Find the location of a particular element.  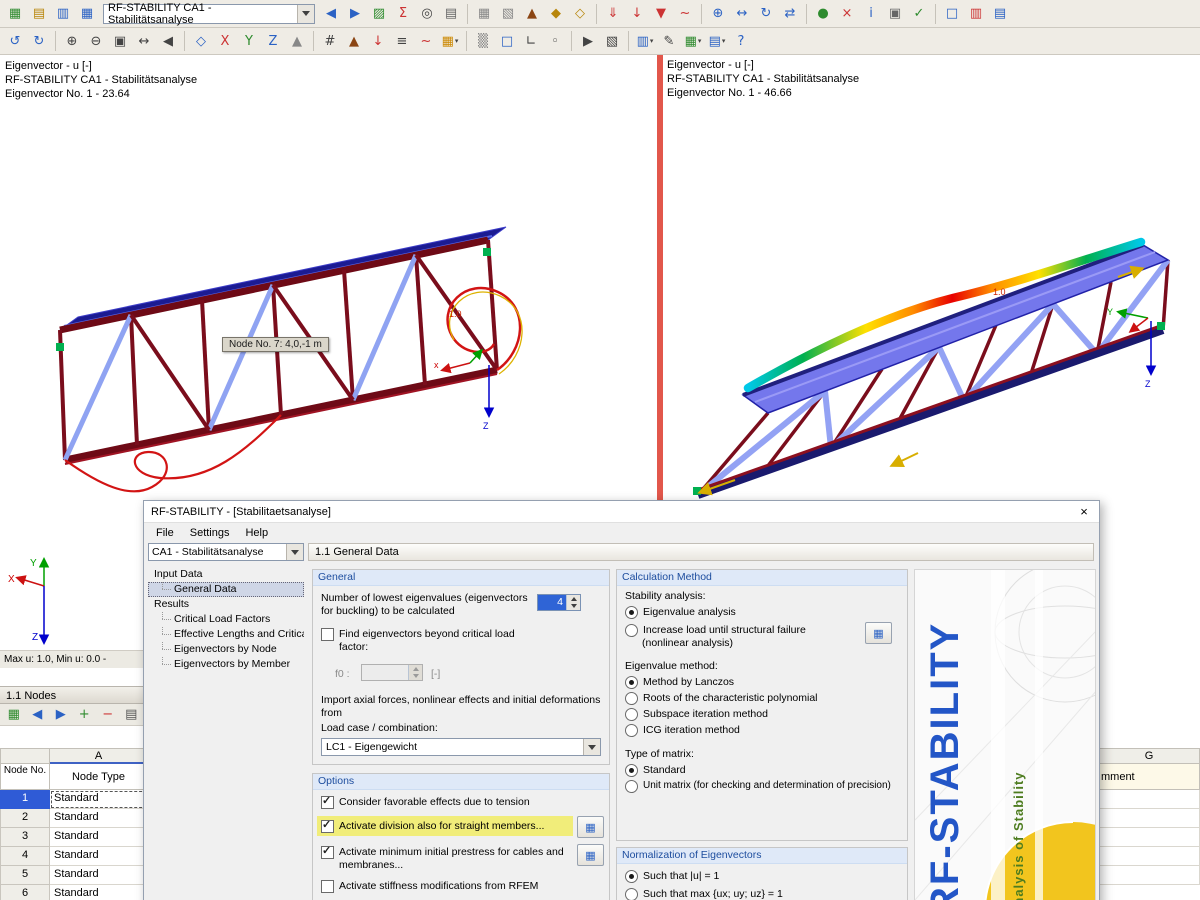

result-values-icon: Σ is located at coordinates (403, 14).